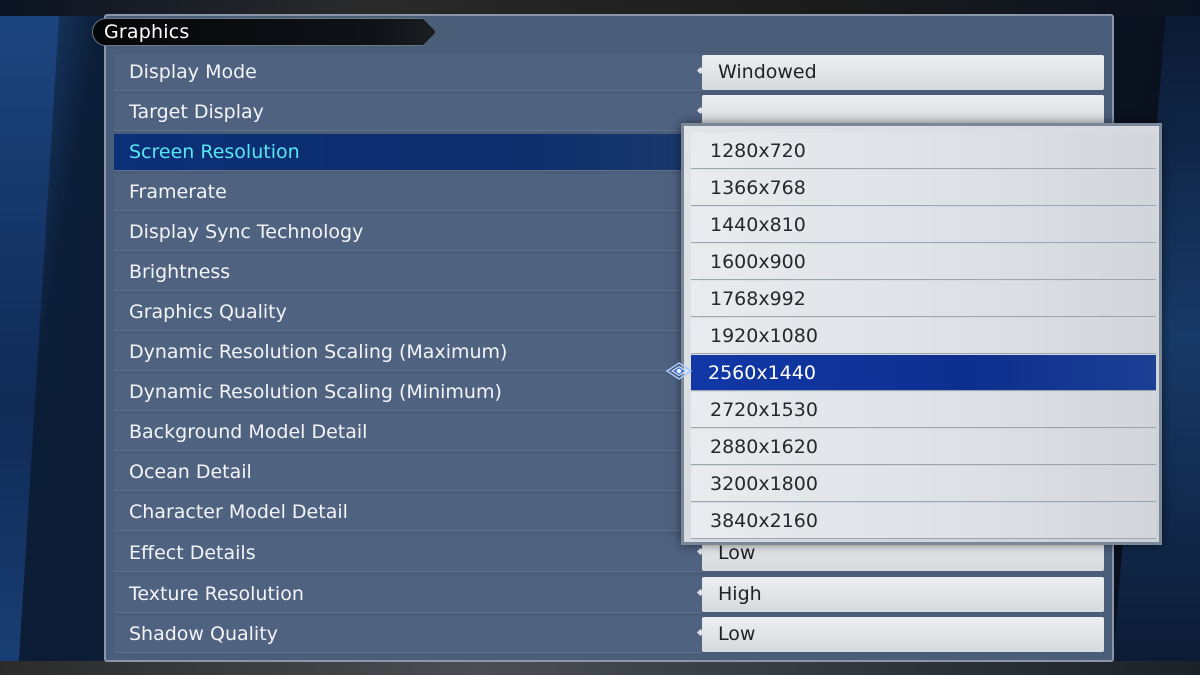 The width and height of the screenshot is (1200, 675). Describe the element at coordinates (923, 484) in the screenshot. I see `resolution-option: 3200x1800` at that location.